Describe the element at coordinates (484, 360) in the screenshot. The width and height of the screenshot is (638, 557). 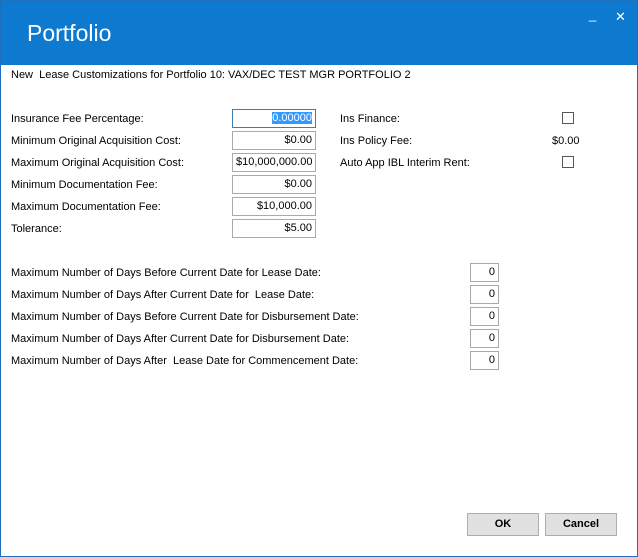
I see `days-after-lease-commencement-input: 0` at that location.